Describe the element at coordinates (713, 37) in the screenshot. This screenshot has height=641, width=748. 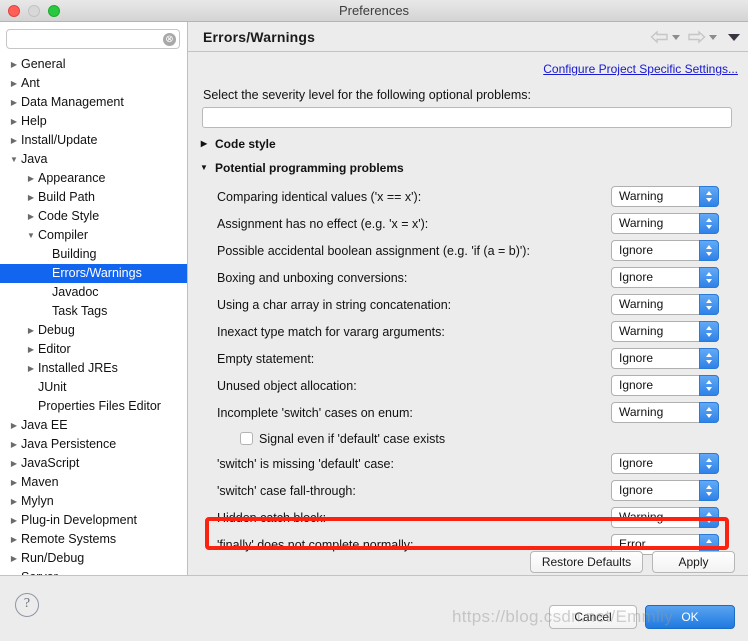
I see `forward-history-dropdown-icon` at that location.